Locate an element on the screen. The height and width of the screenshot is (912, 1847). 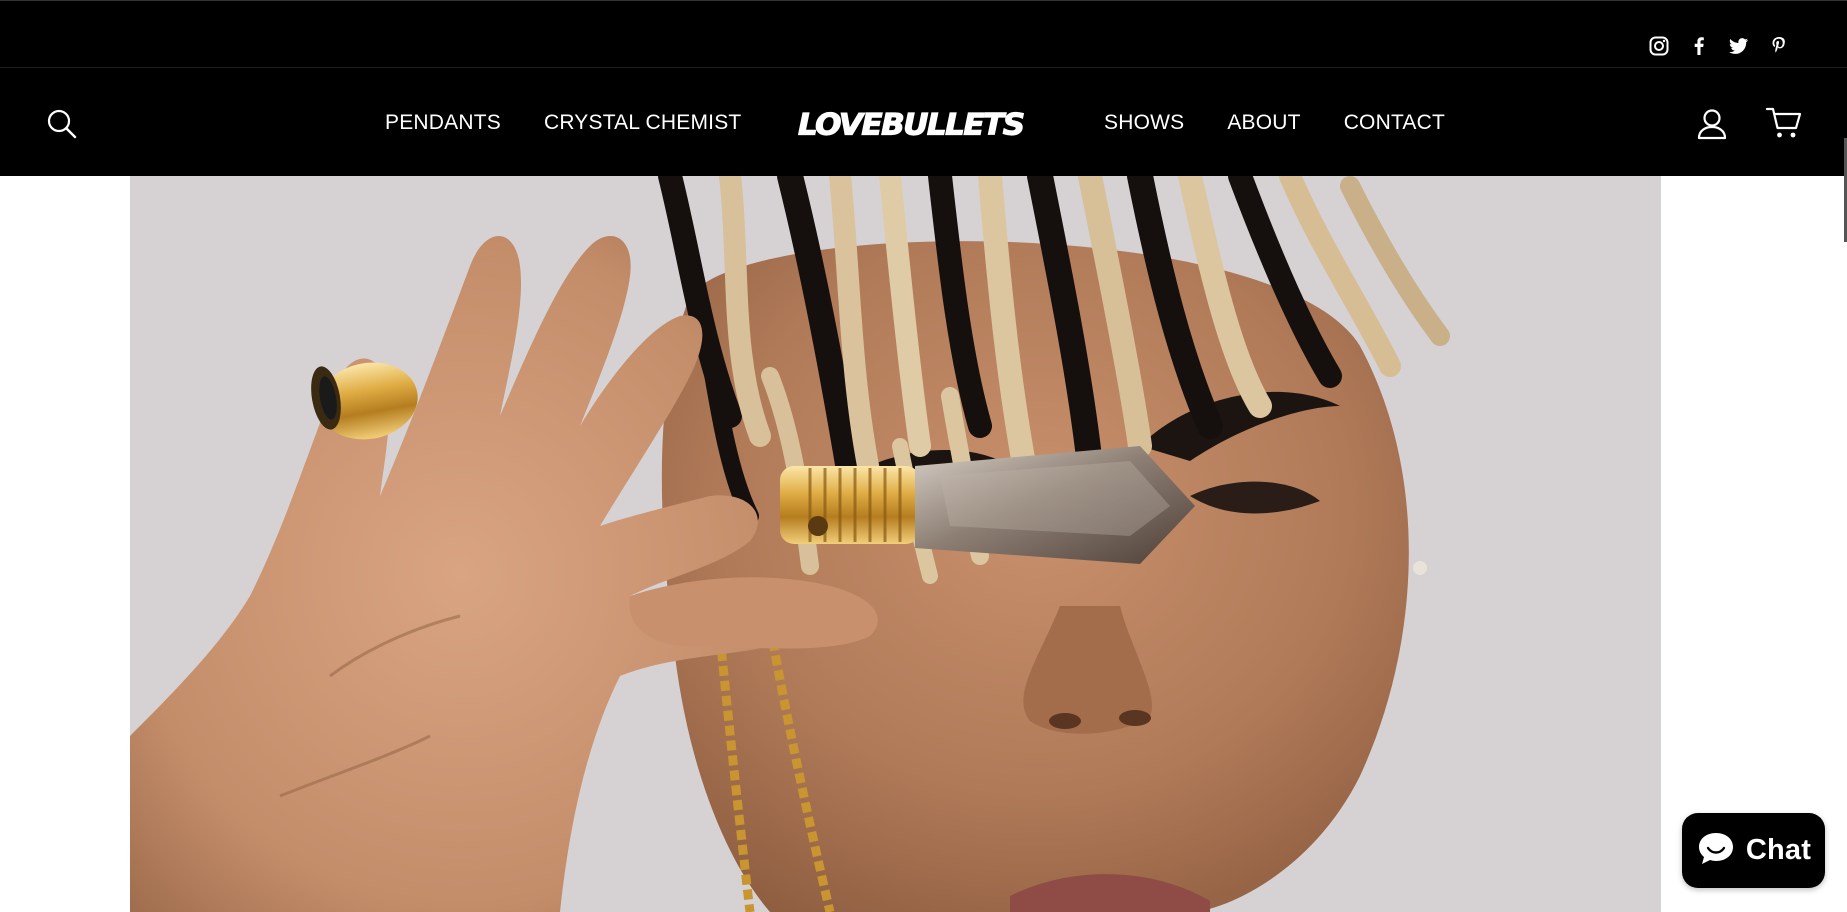
chat-bubble-icon is located at coordinates (1716, 850).